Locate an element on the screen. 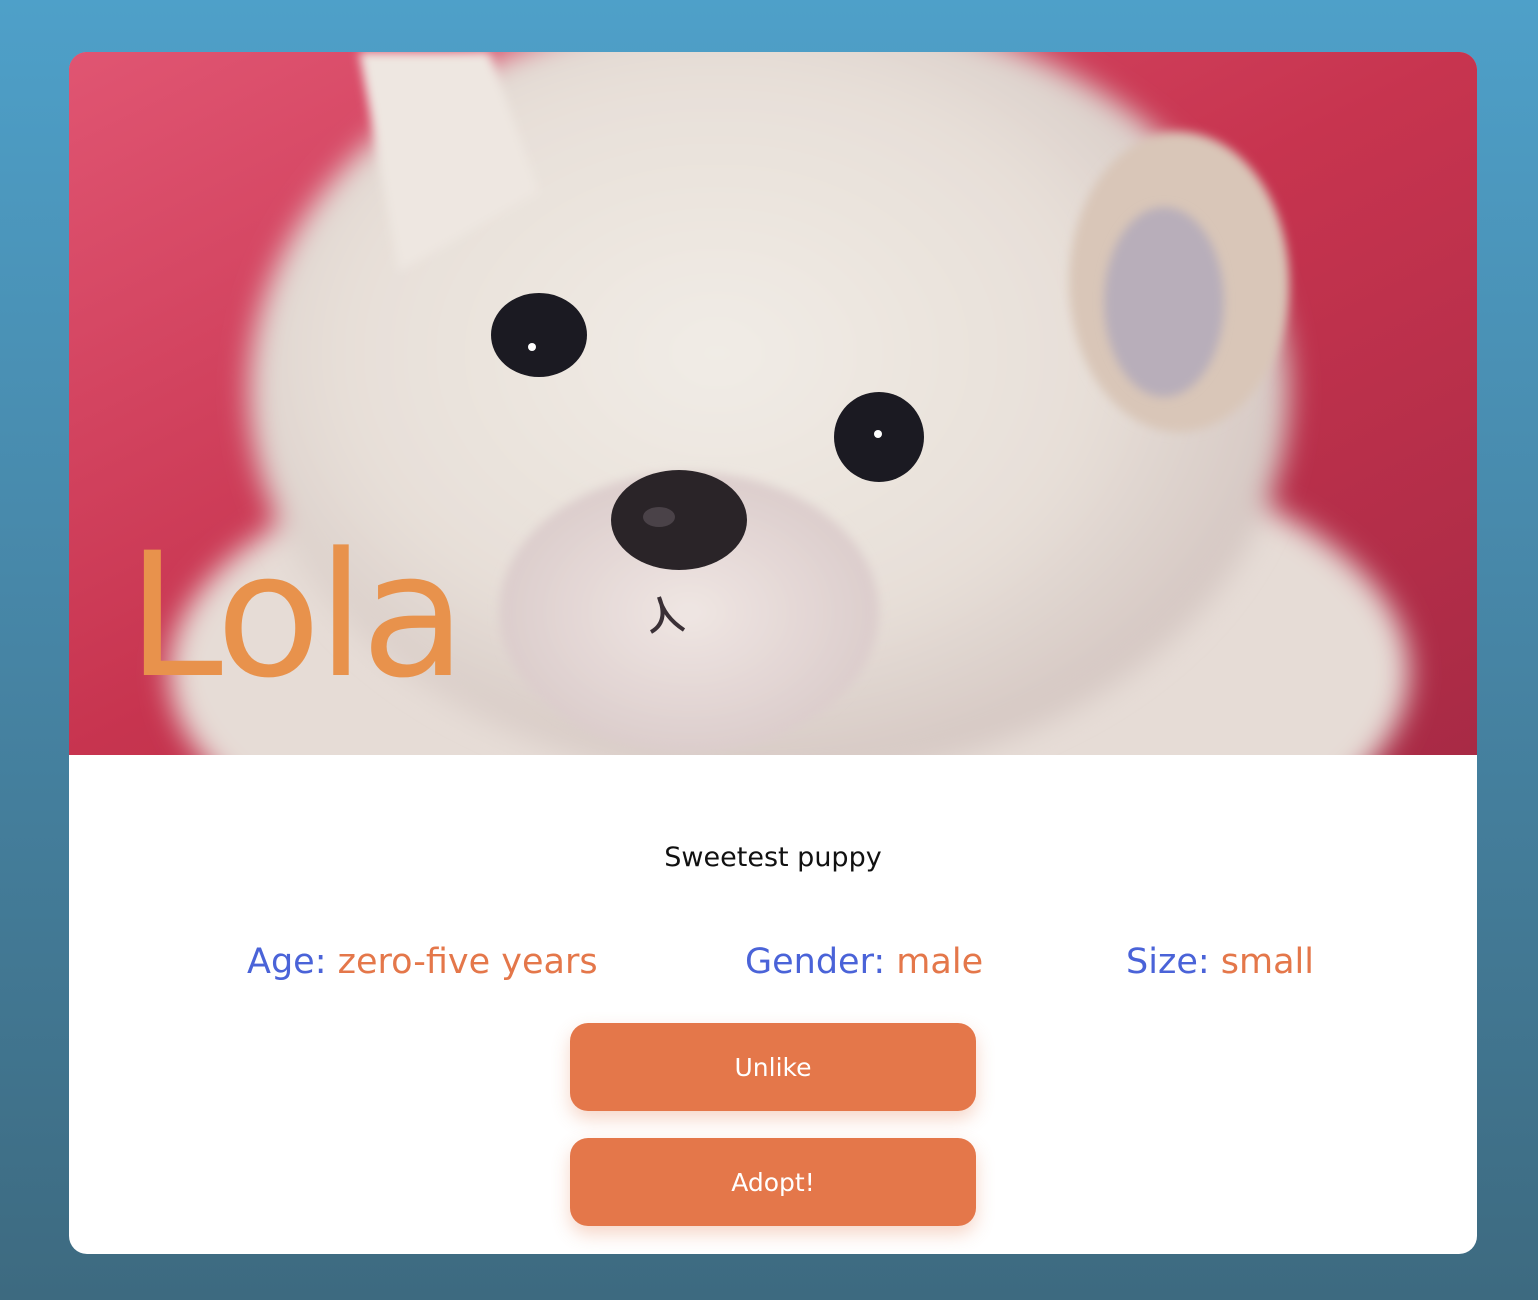 This screenshot has height=1300, width=1538. age-attribute: Age: zero-five years is located at coordinates (422, 962).